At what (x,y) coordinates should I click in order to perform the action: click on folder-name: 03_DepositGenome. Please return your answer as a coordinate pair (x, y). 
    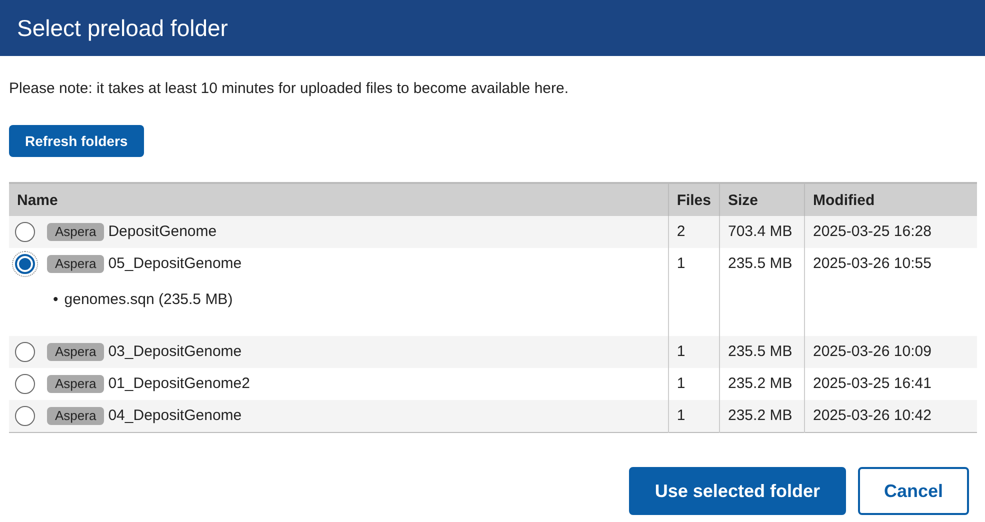
    Looking at the image, I should click on (175, 352).